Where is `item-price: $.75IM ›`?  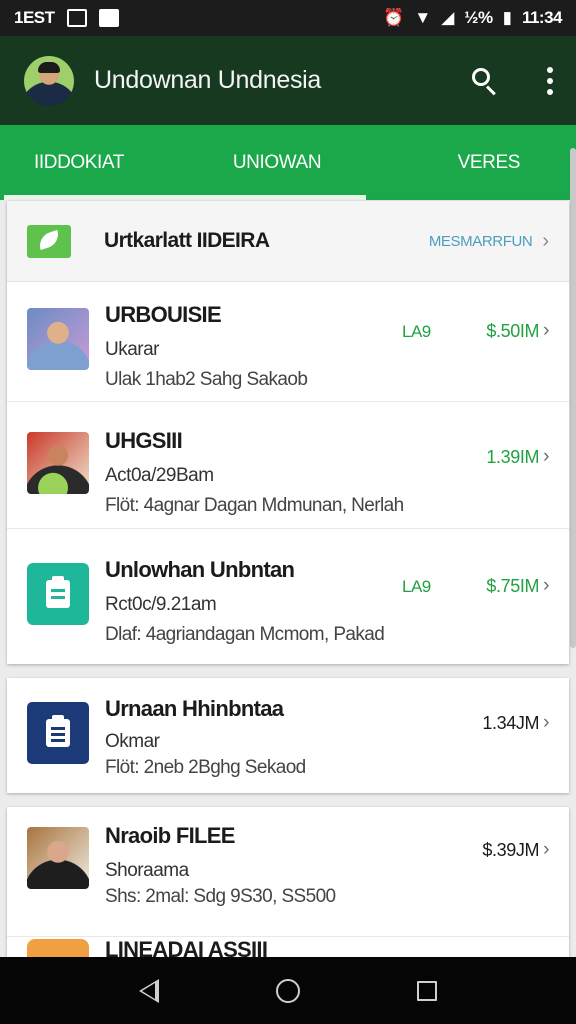
item-price: $.75IM › is located at coordinates (517, 585).